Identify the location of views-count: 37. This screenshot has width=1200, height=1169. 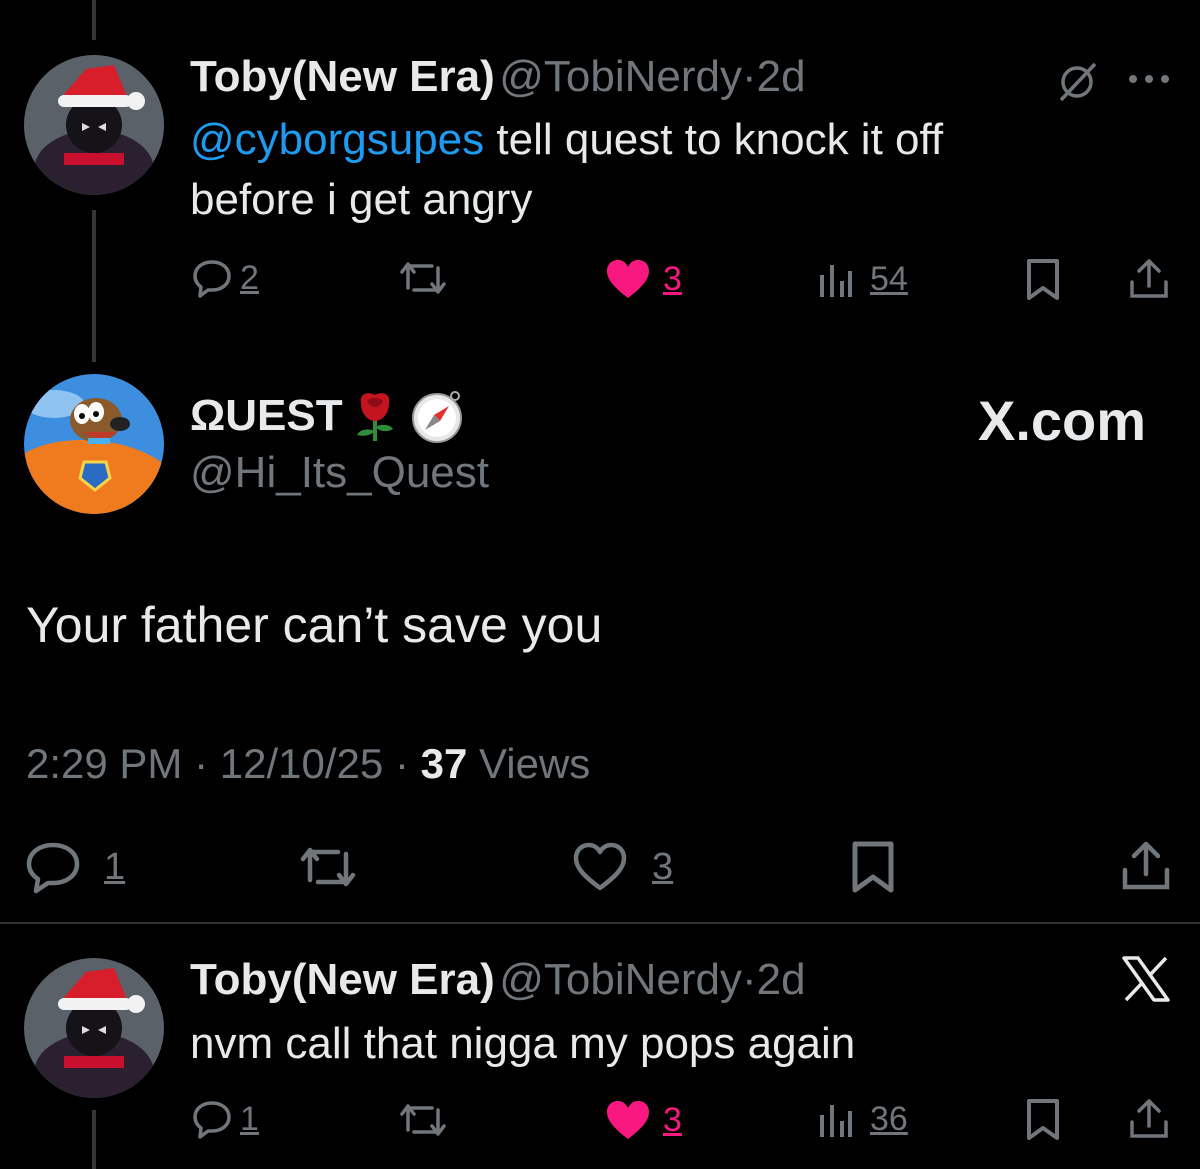
(444, 763).